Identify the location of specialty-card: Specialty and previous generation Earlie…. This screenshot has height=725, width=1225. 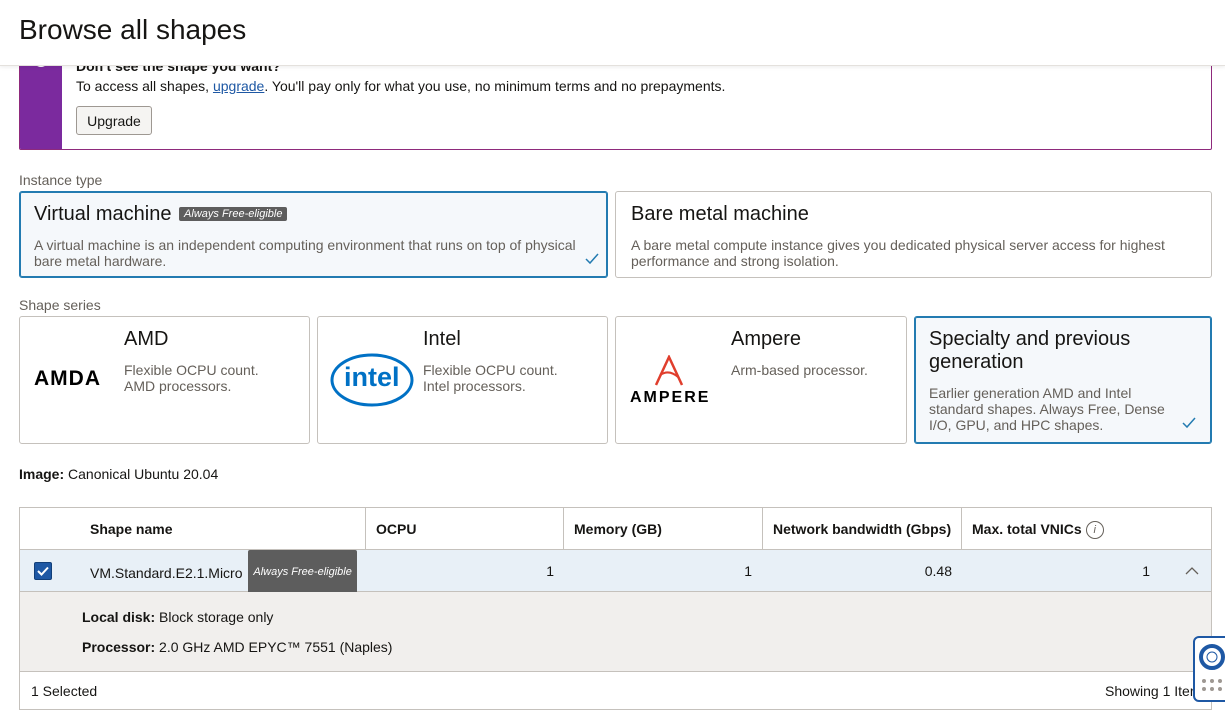
(1063, 380).